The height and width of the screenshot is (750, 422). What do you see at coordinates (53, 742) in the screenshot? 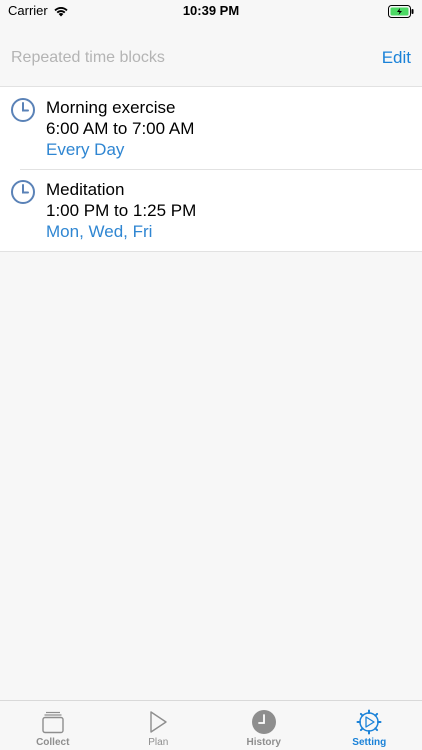
I see `tab-label: Collect` at bounding box center [53, 742].